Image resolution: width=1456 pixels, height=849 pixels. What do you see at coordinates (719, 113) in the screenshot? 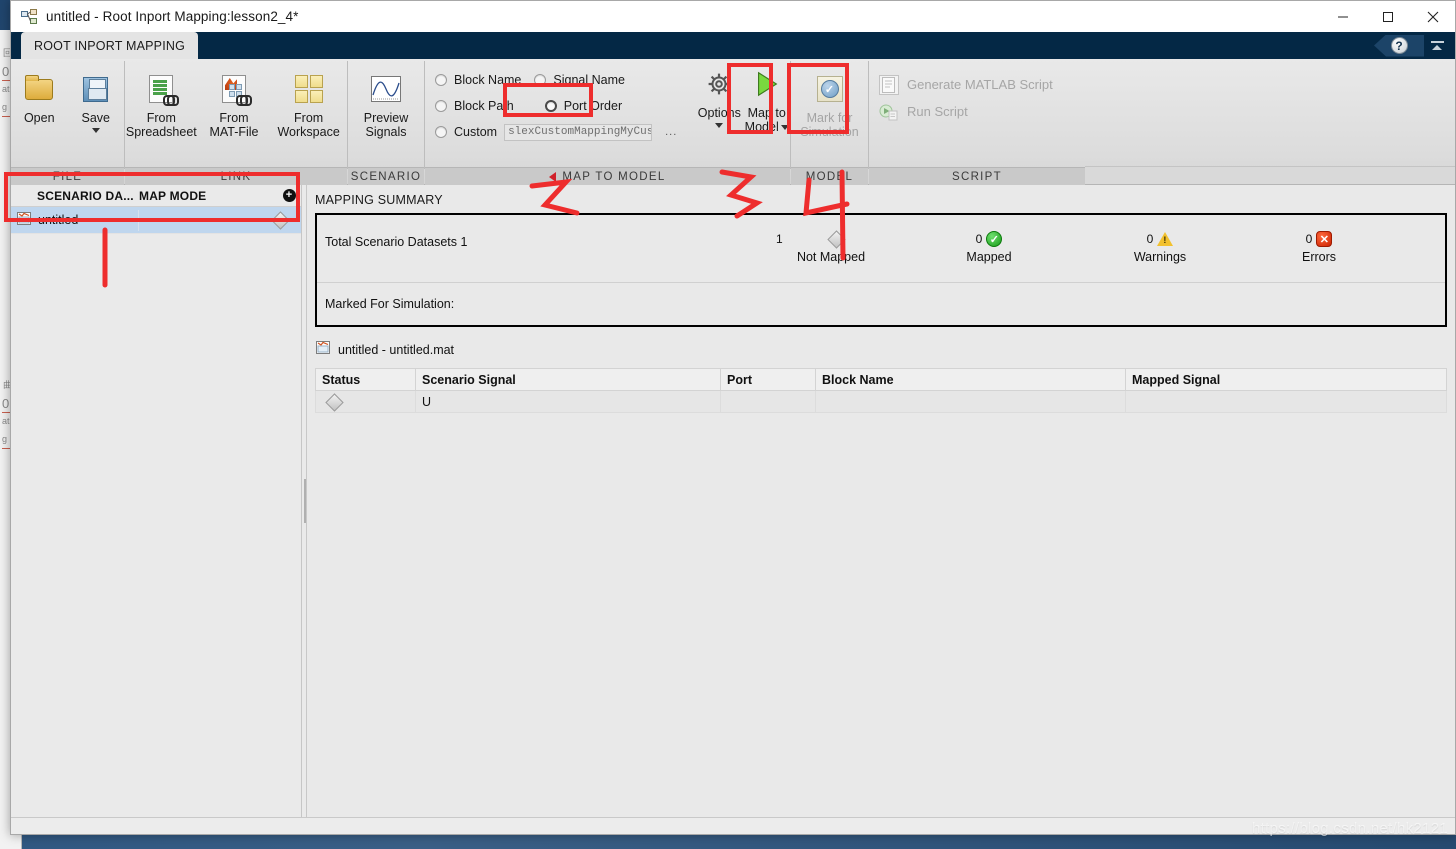
I see `options-label: Options` at bounding box center [719, 113].